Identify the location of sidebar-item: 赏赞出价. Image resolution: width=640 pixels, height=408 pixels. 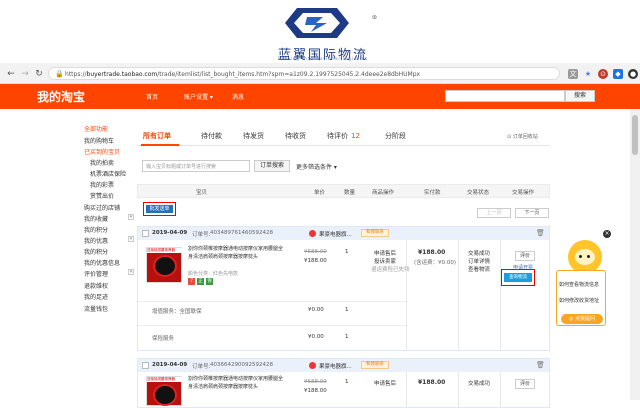
(102, 195).